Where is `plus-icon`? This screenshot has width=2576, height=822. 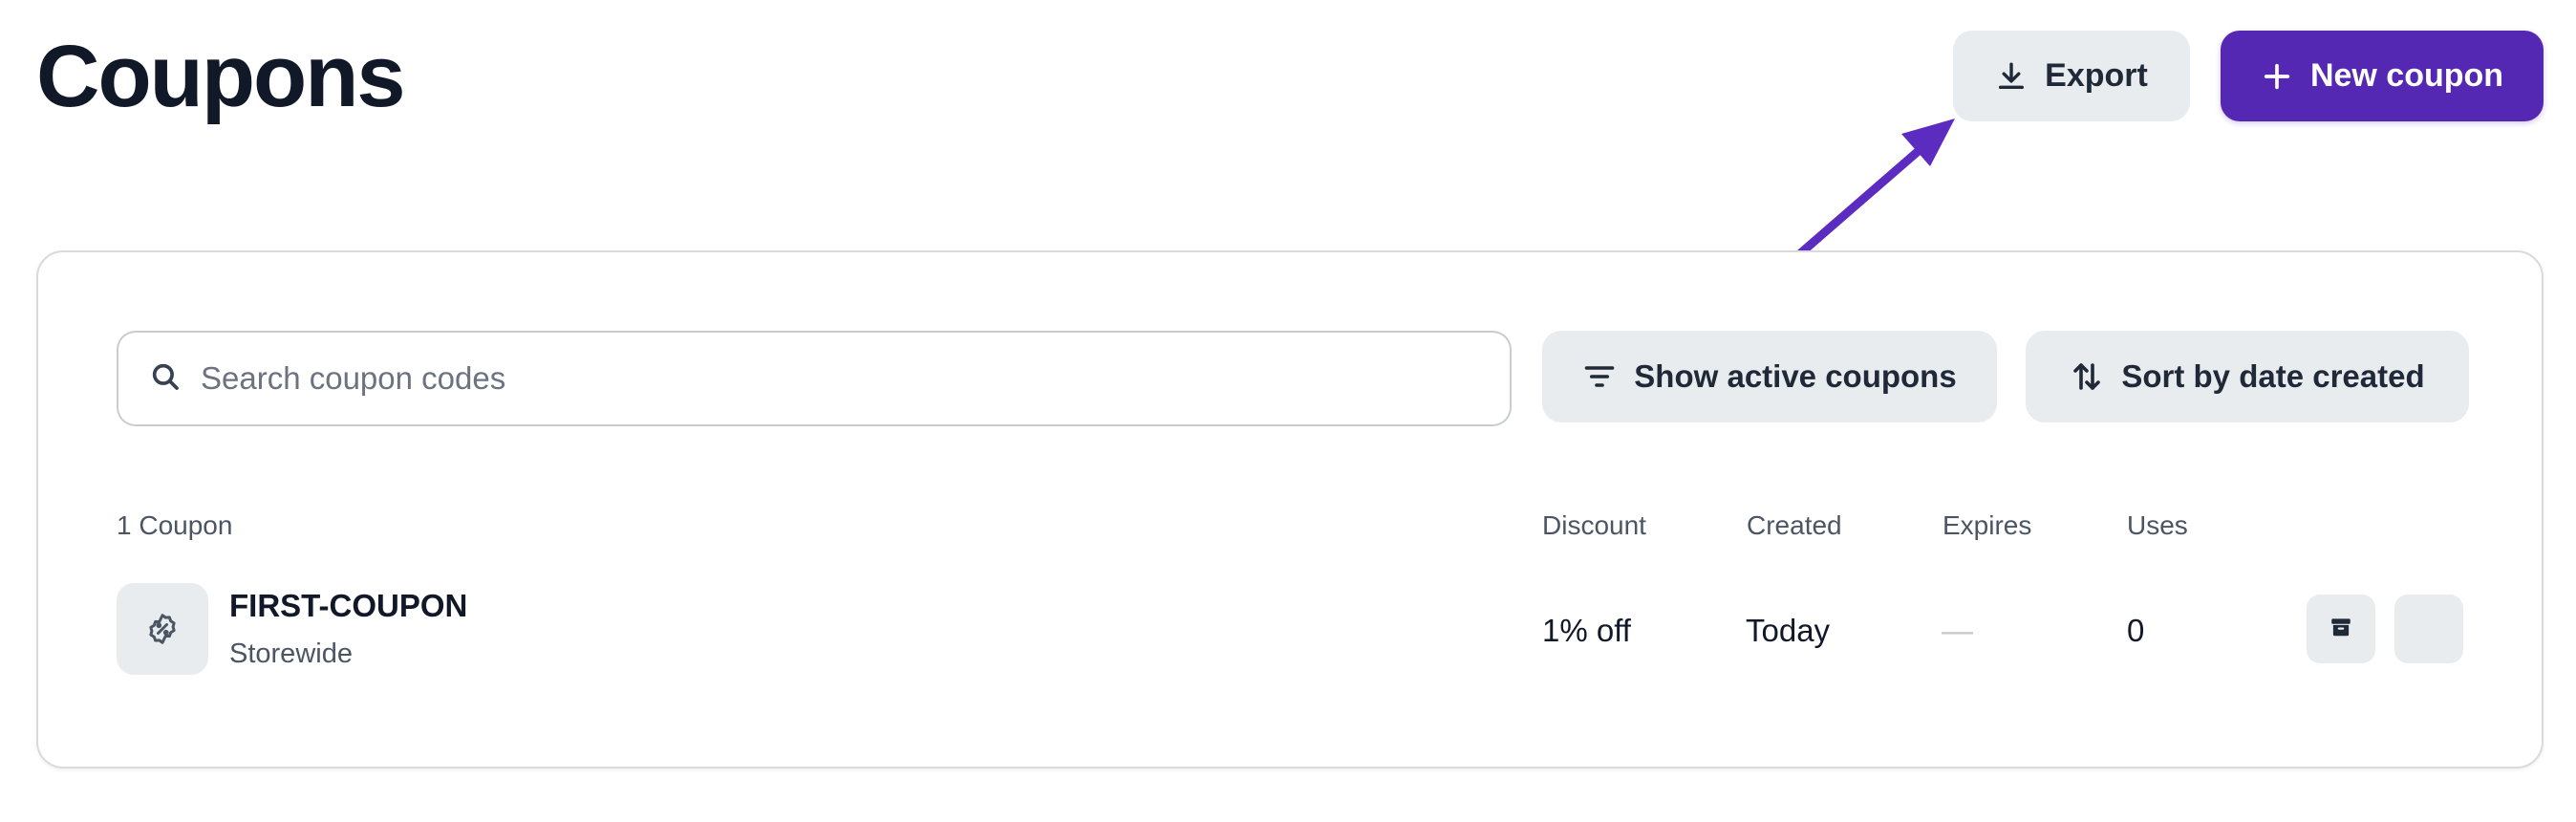 plus-icon is located at coordinates (2277, 76).